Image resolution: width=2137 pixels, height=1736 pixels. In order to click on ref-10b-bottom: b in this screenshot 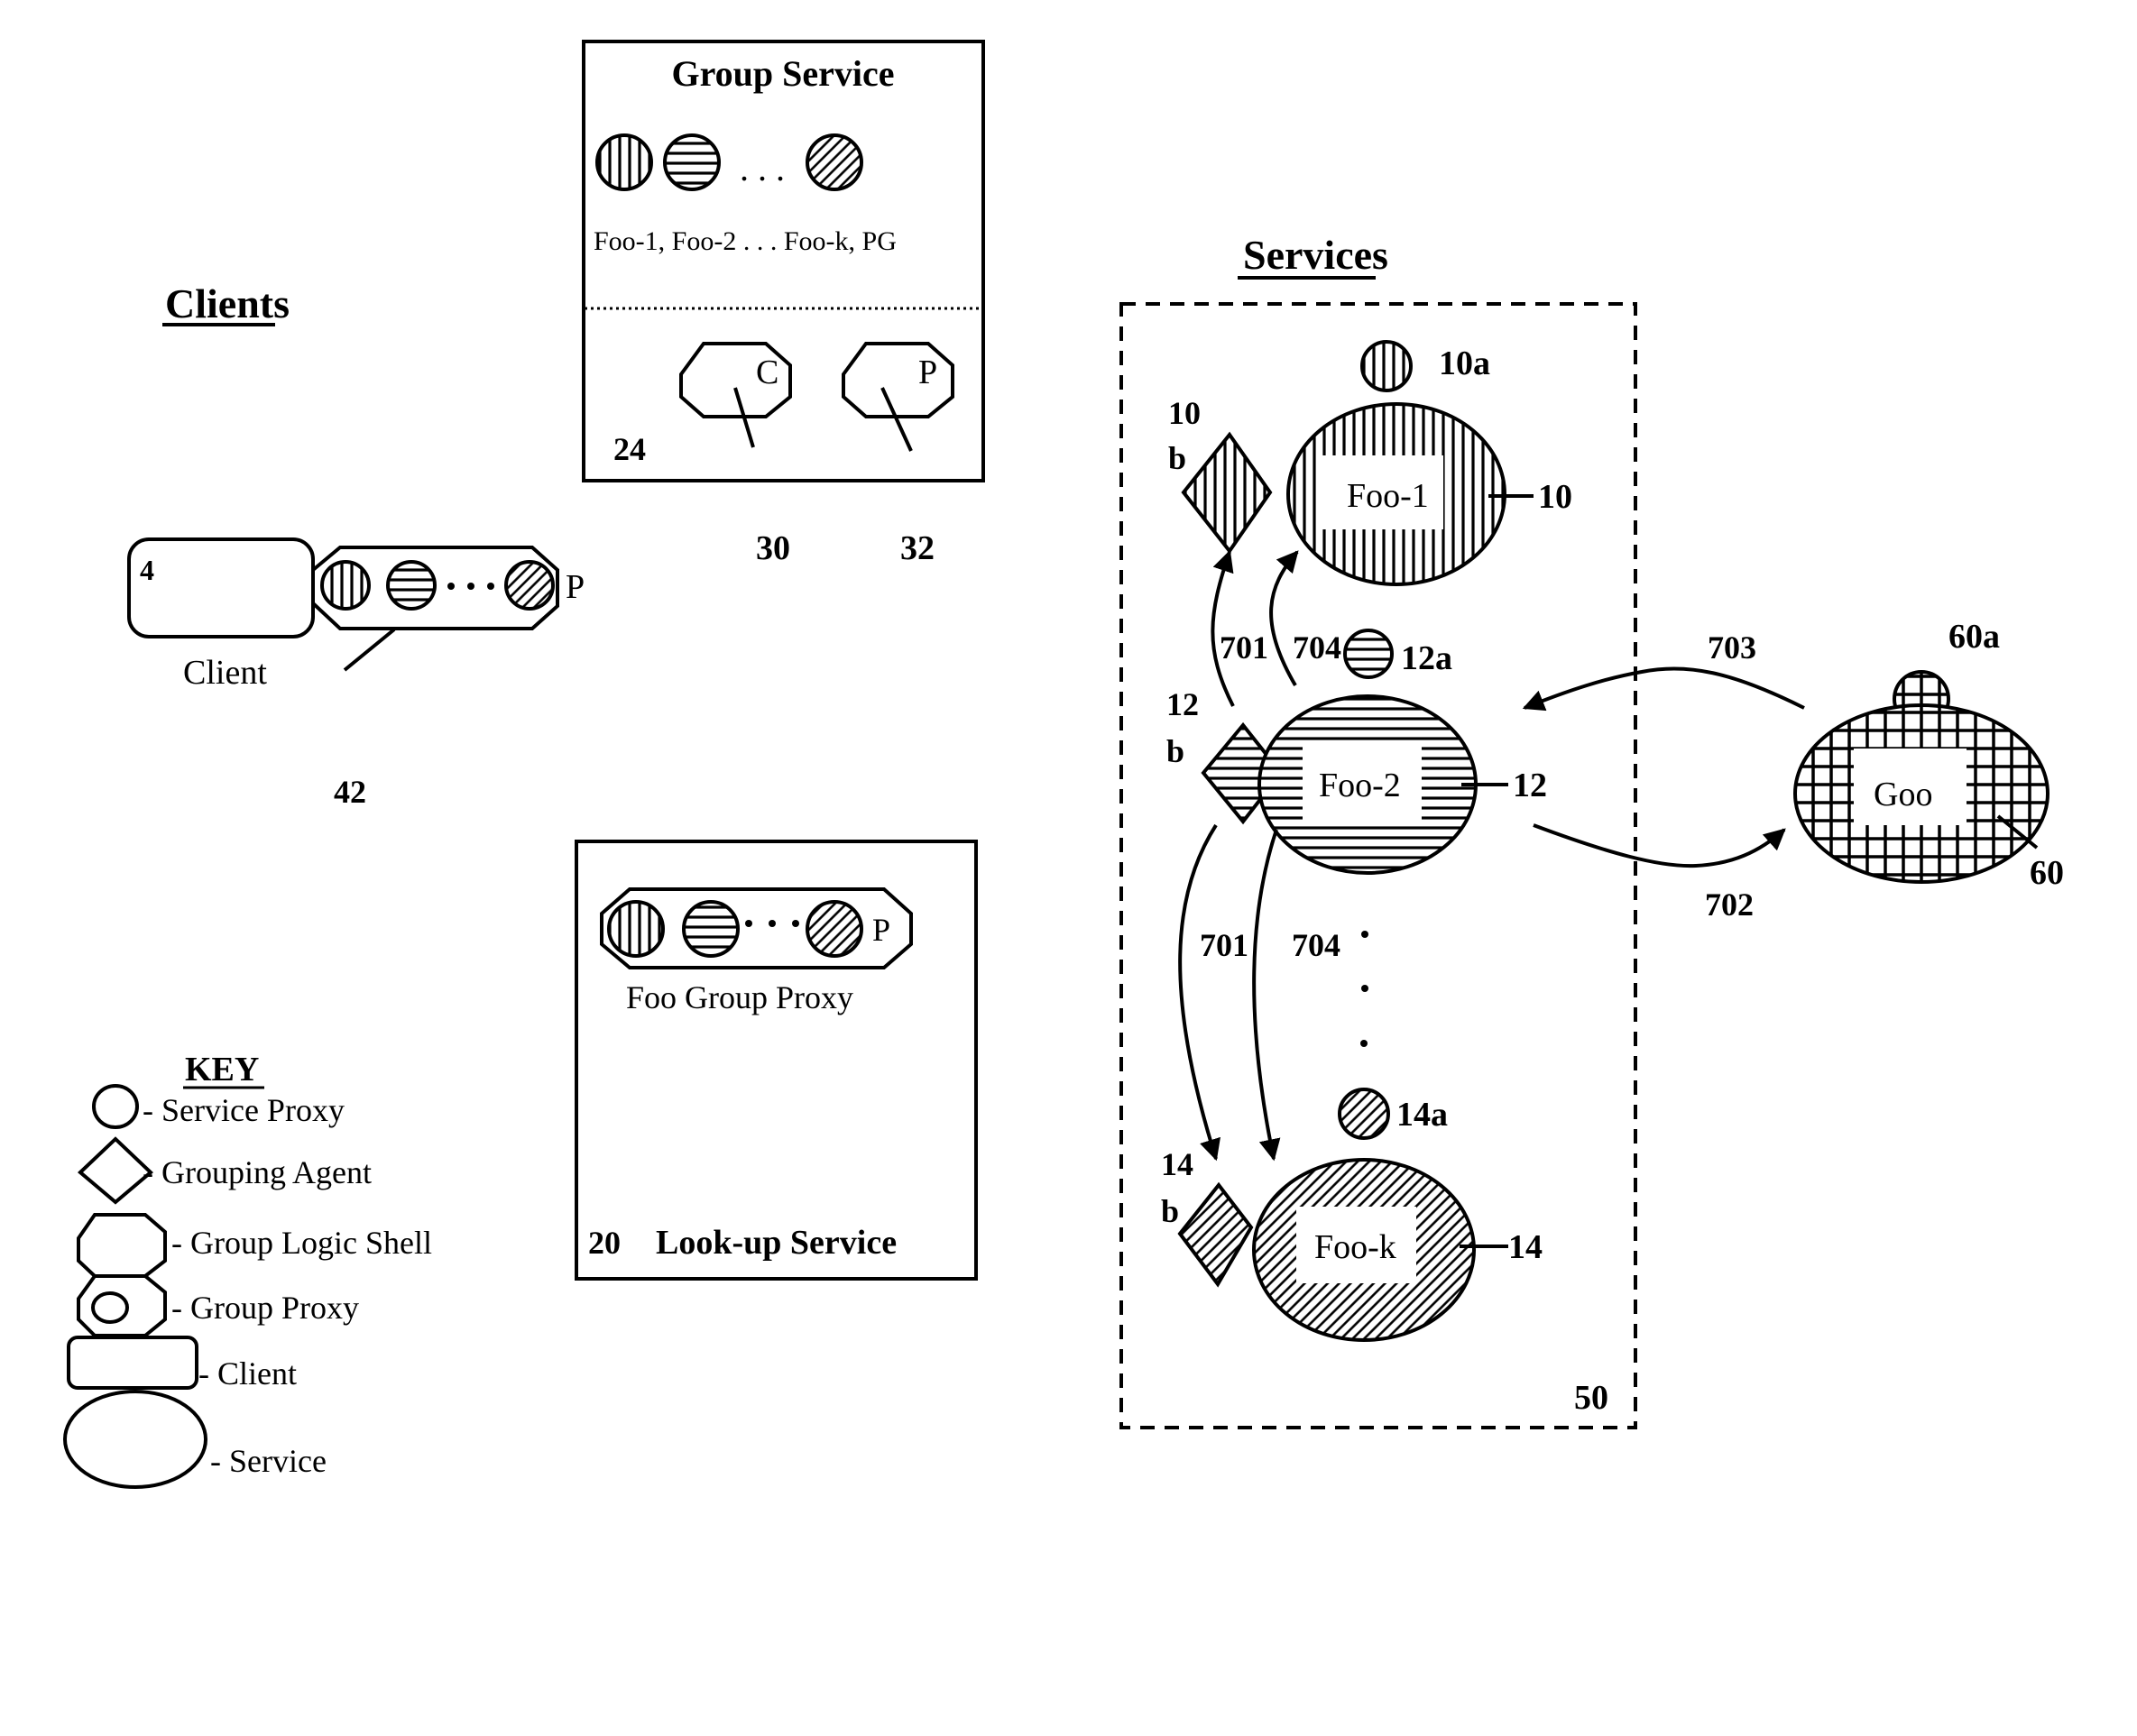, I will do `click(1177, 458)`.